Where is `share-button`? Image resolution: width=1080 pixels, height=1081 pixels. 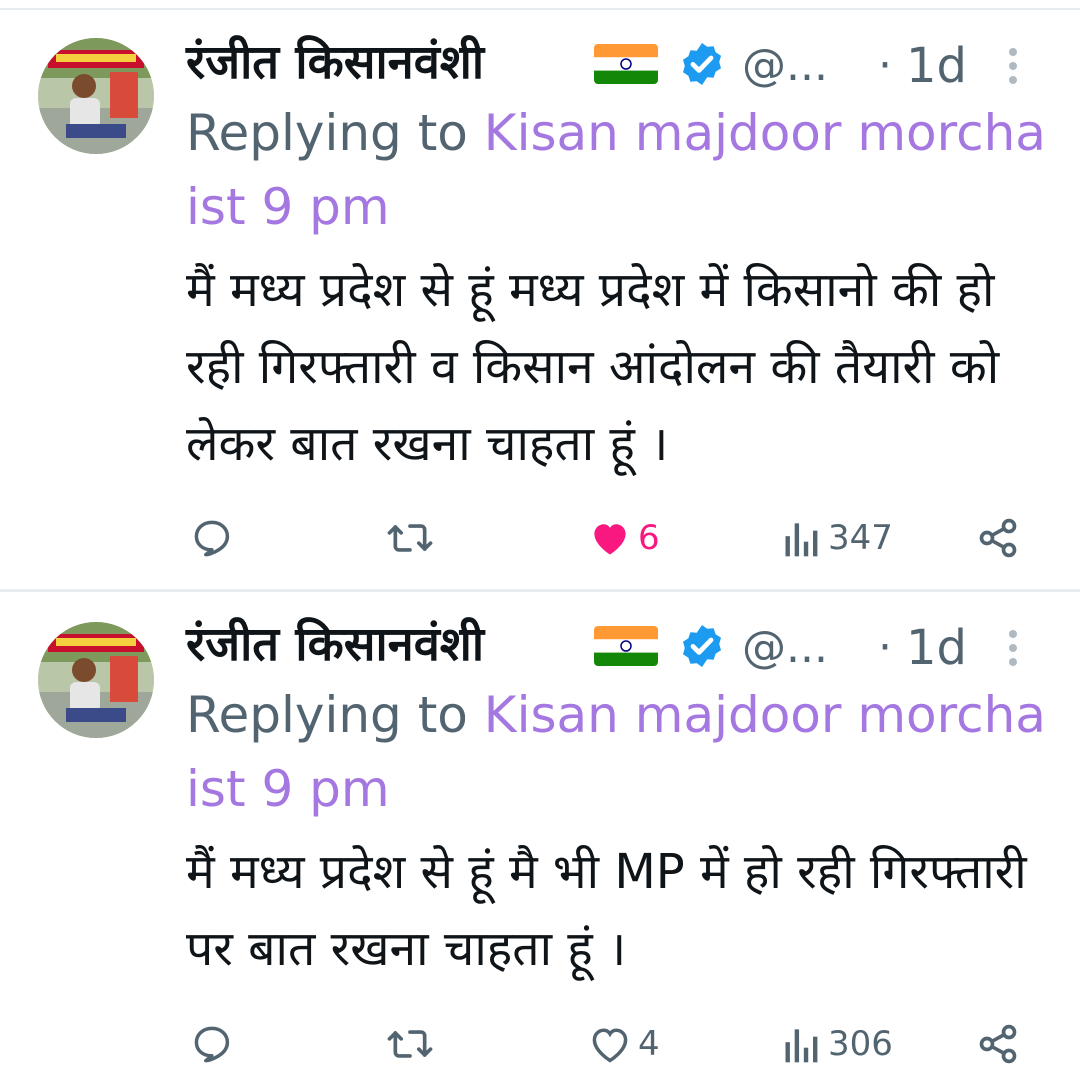 share-button is located at coordinates (998, 1044).